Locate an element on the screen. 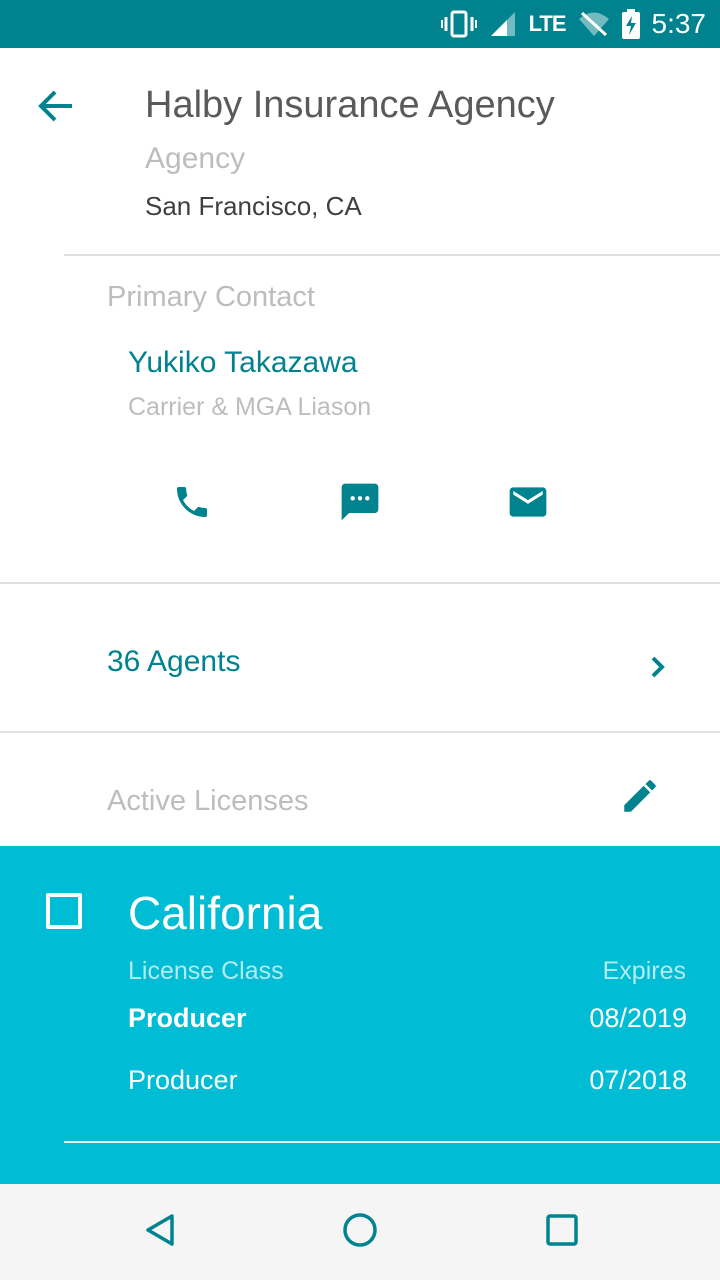 The image size is (720, 1280). active-licenses-label: Active Licenses is located at coordinates (208, 801).